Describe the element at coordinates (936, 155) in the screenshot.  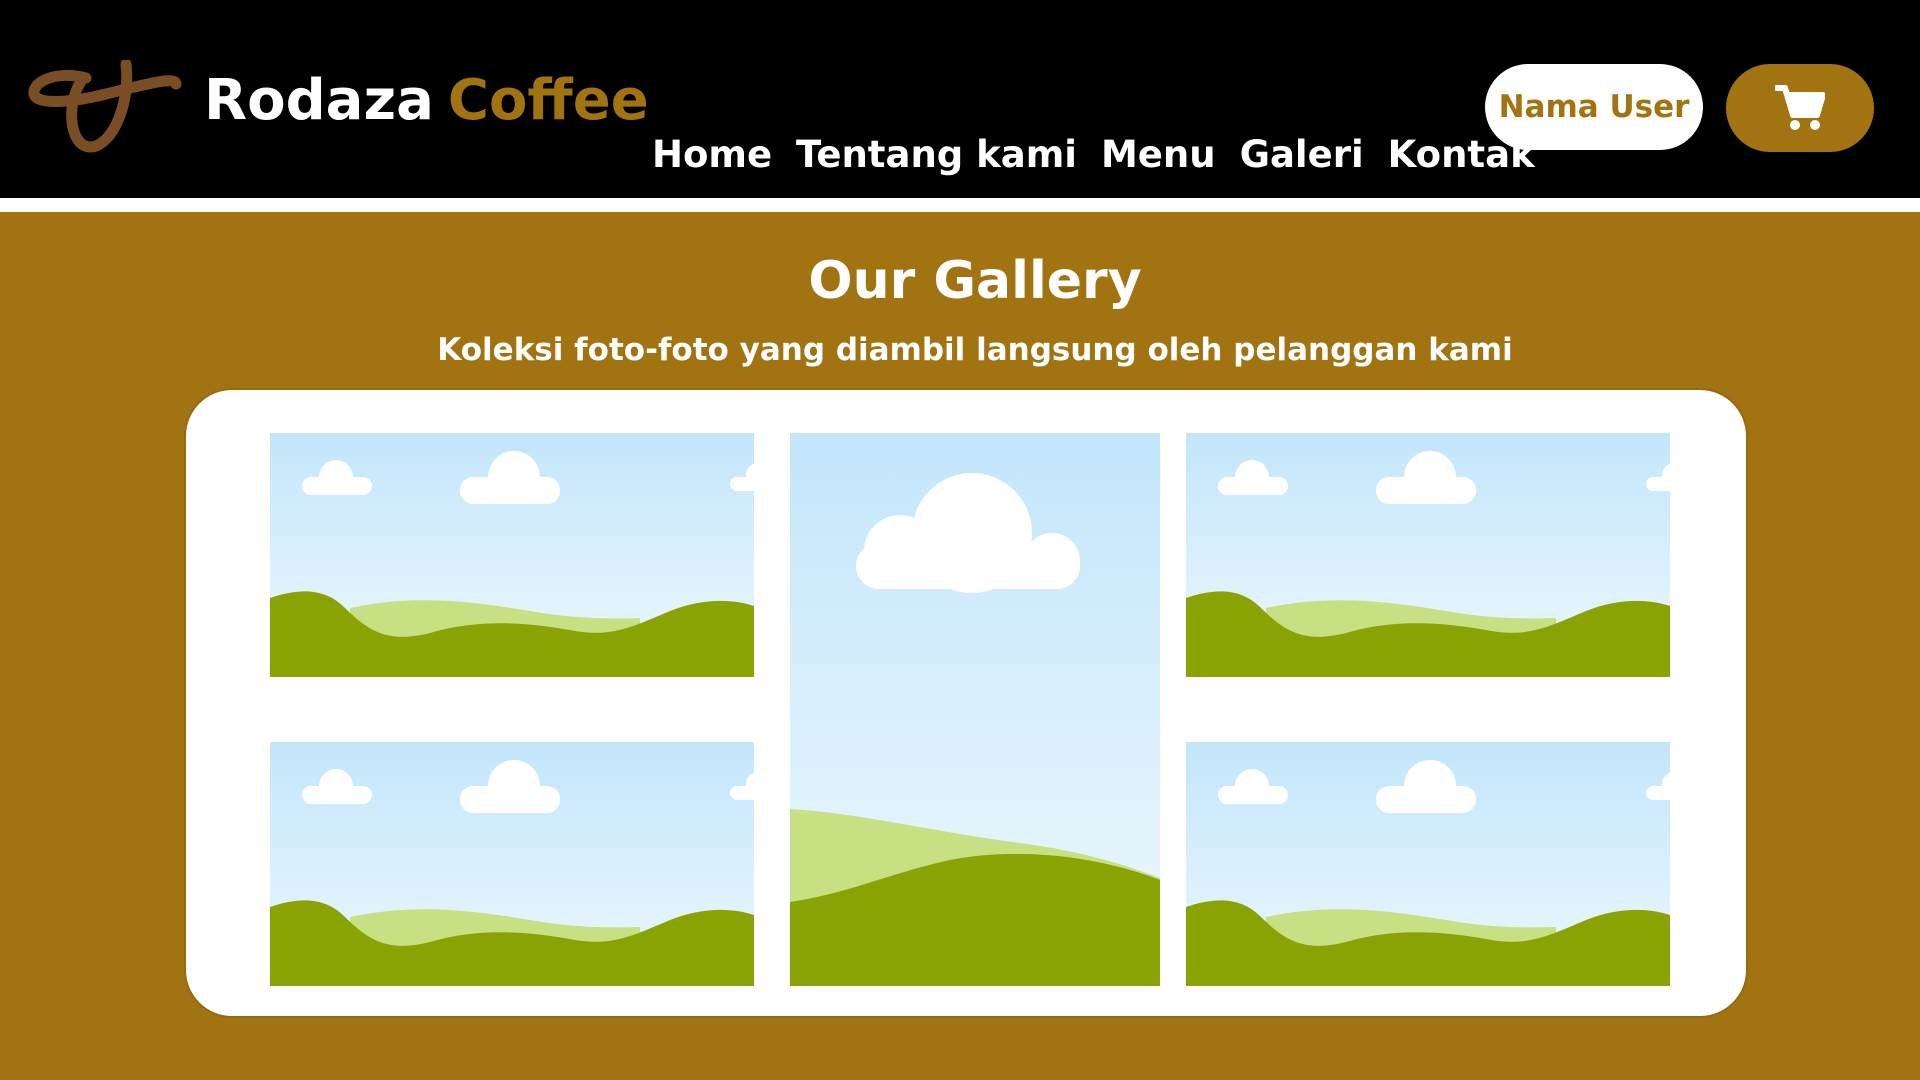
I see `nav-link-tentang-kami: Tentang kami` at that location.